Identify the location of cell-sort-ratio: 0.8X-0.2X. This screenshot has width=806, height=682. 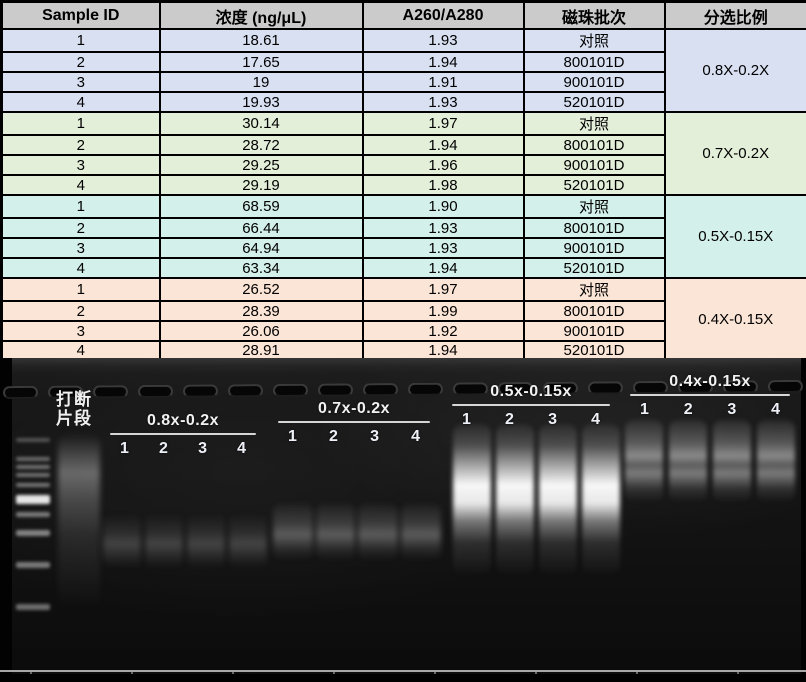
(734, 70).